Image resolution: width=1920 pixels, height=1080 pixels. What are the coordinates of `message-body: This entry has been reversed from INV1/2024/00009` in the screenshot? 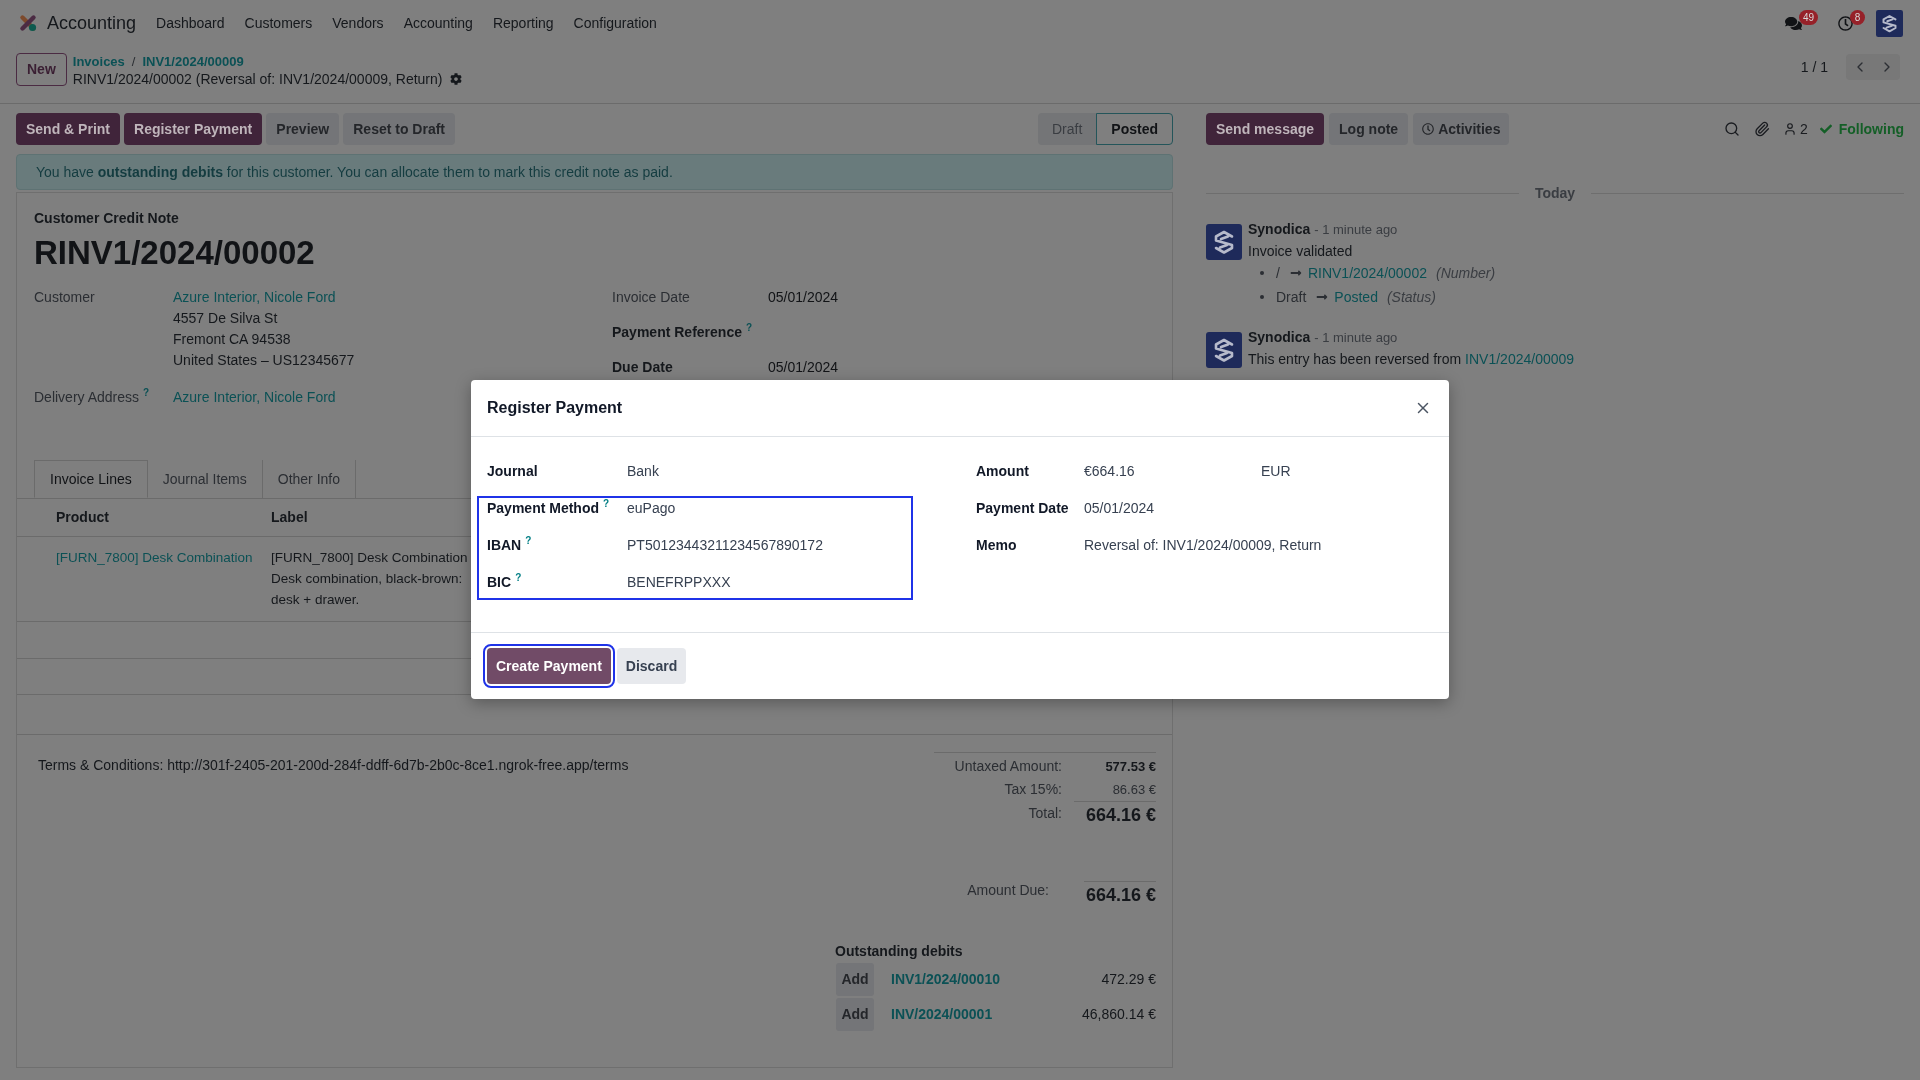 It's located at (1411, 359).